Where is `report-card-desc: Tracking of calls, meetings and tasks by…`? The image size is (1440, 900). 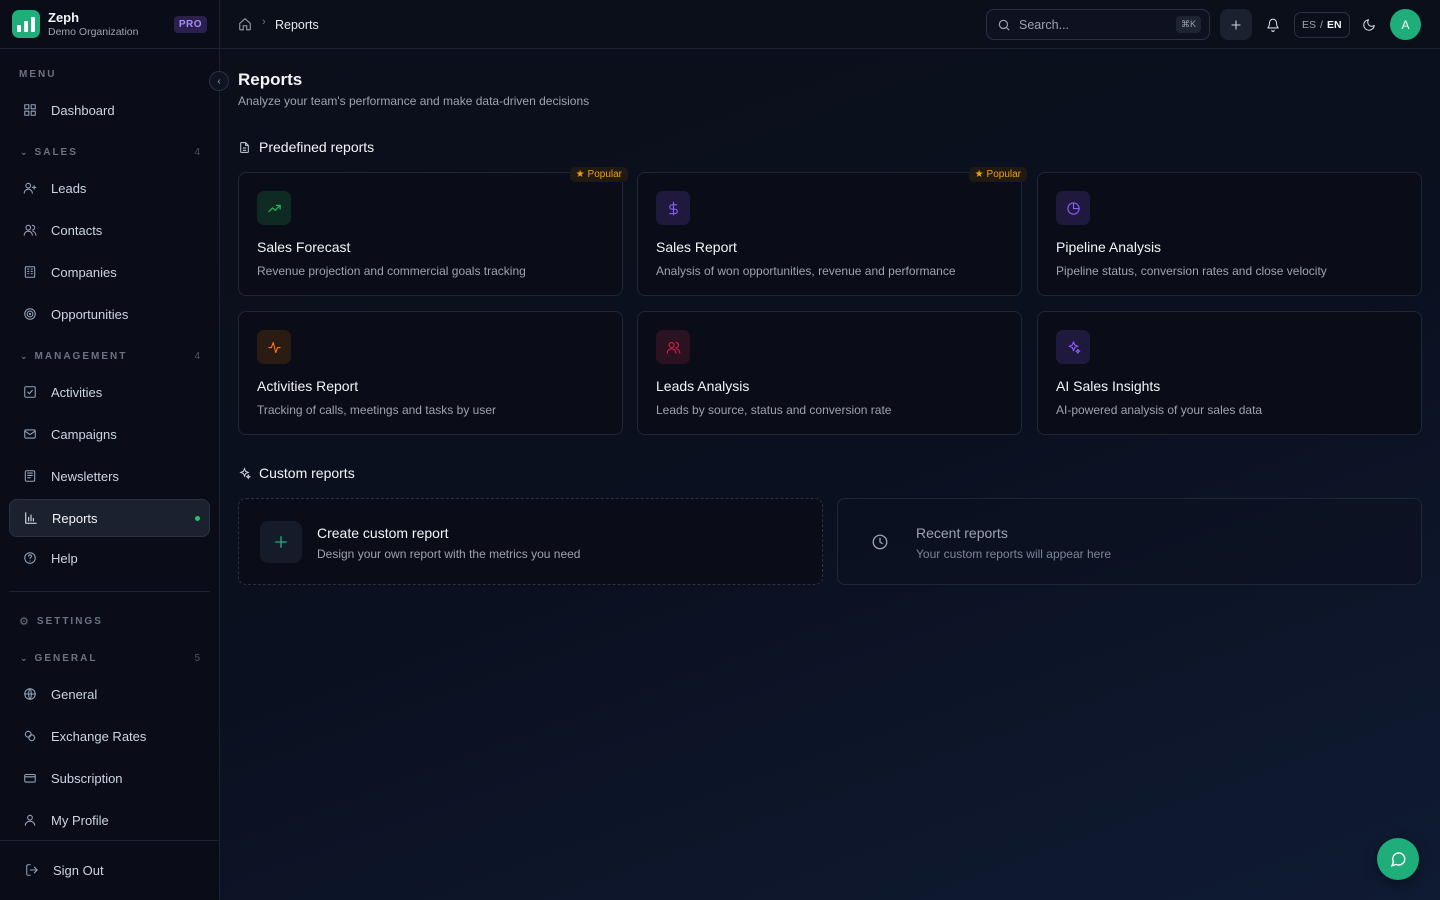
report-card-desc: Tracking of calls, meetings and tasks by… is located at coordinates (376, 410).